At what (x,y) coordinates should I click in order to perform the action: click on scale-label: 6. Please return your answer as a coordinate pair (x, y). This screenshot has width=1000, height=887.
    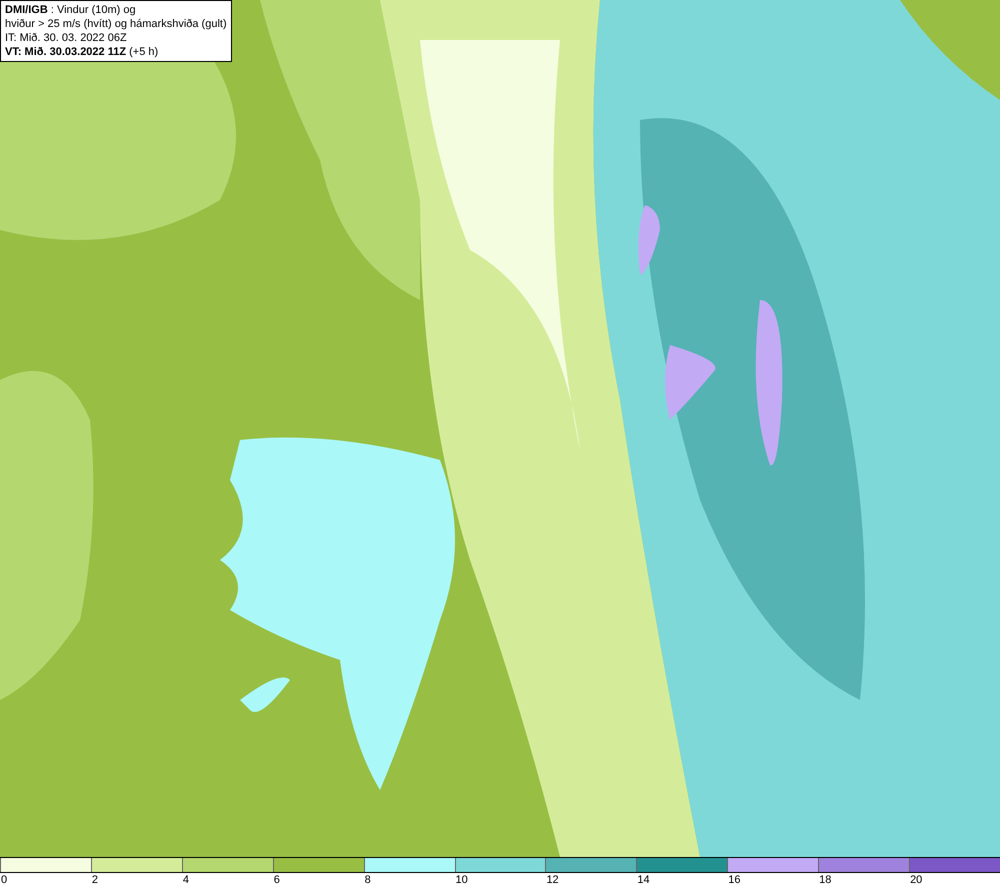
    Looking at the image, I should click on (277, 880).